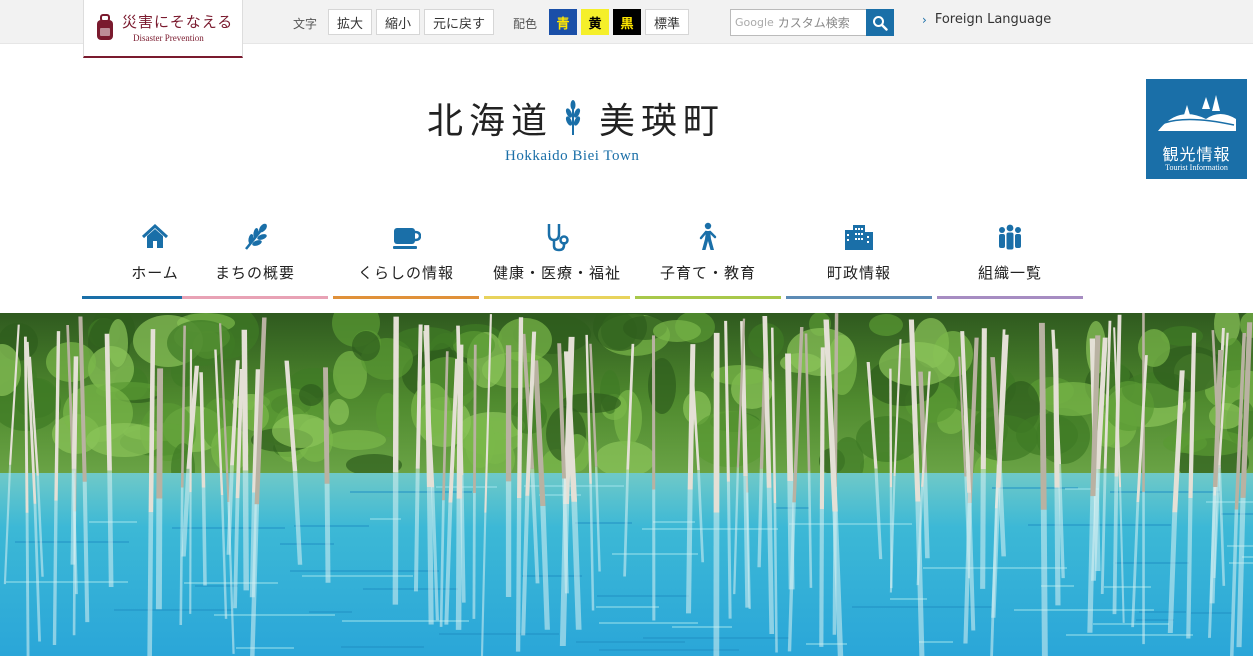  Describe the element at coordinates (708, 255) in the screenshot. I see `nav-item-childcare: 子育て・教育` at that location.